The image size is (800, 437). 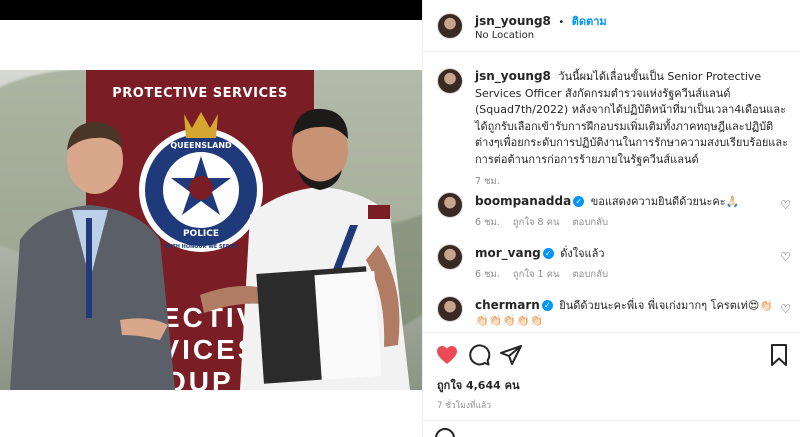 I want to click on post-actions, so click(x=611, y=354).